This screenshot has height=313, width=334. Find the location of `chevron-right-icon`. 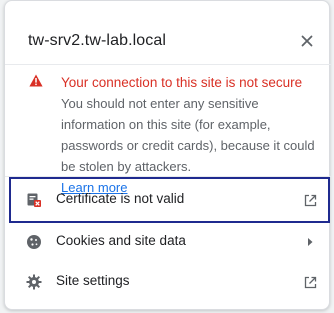

chevron-right-icon is located at coordinates (310, 242).